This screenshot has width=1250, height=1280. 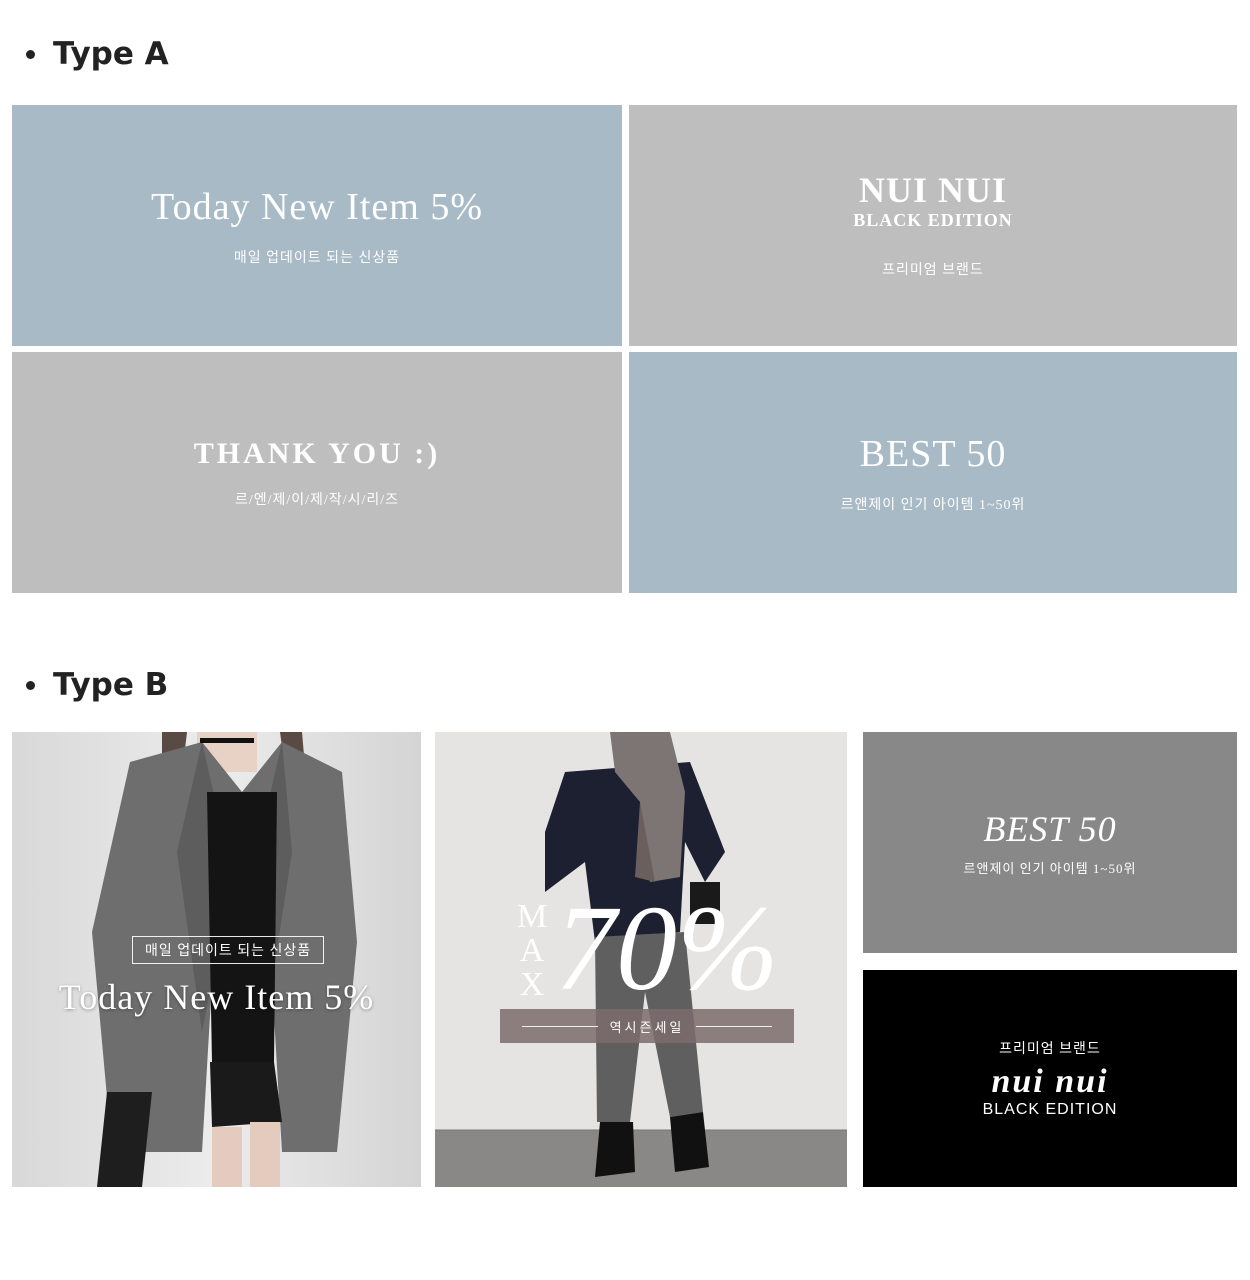 I want to click on band-label: 역시즌세일, so click(x=647, y=1027).